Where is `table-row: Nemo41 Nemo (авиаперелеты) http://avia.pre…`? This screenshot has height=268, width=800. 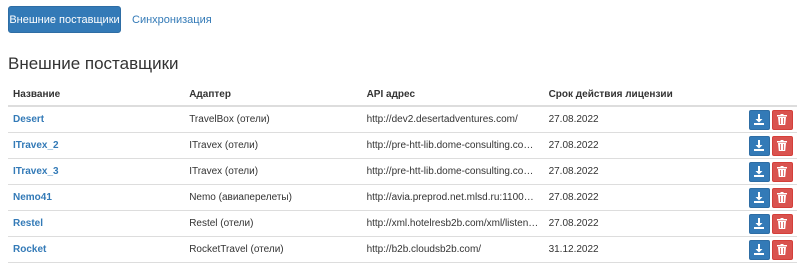
table-row: Nemo41 Nemo (авиаперелеты) http://avia.pre… is located at coordinates (402, 197).